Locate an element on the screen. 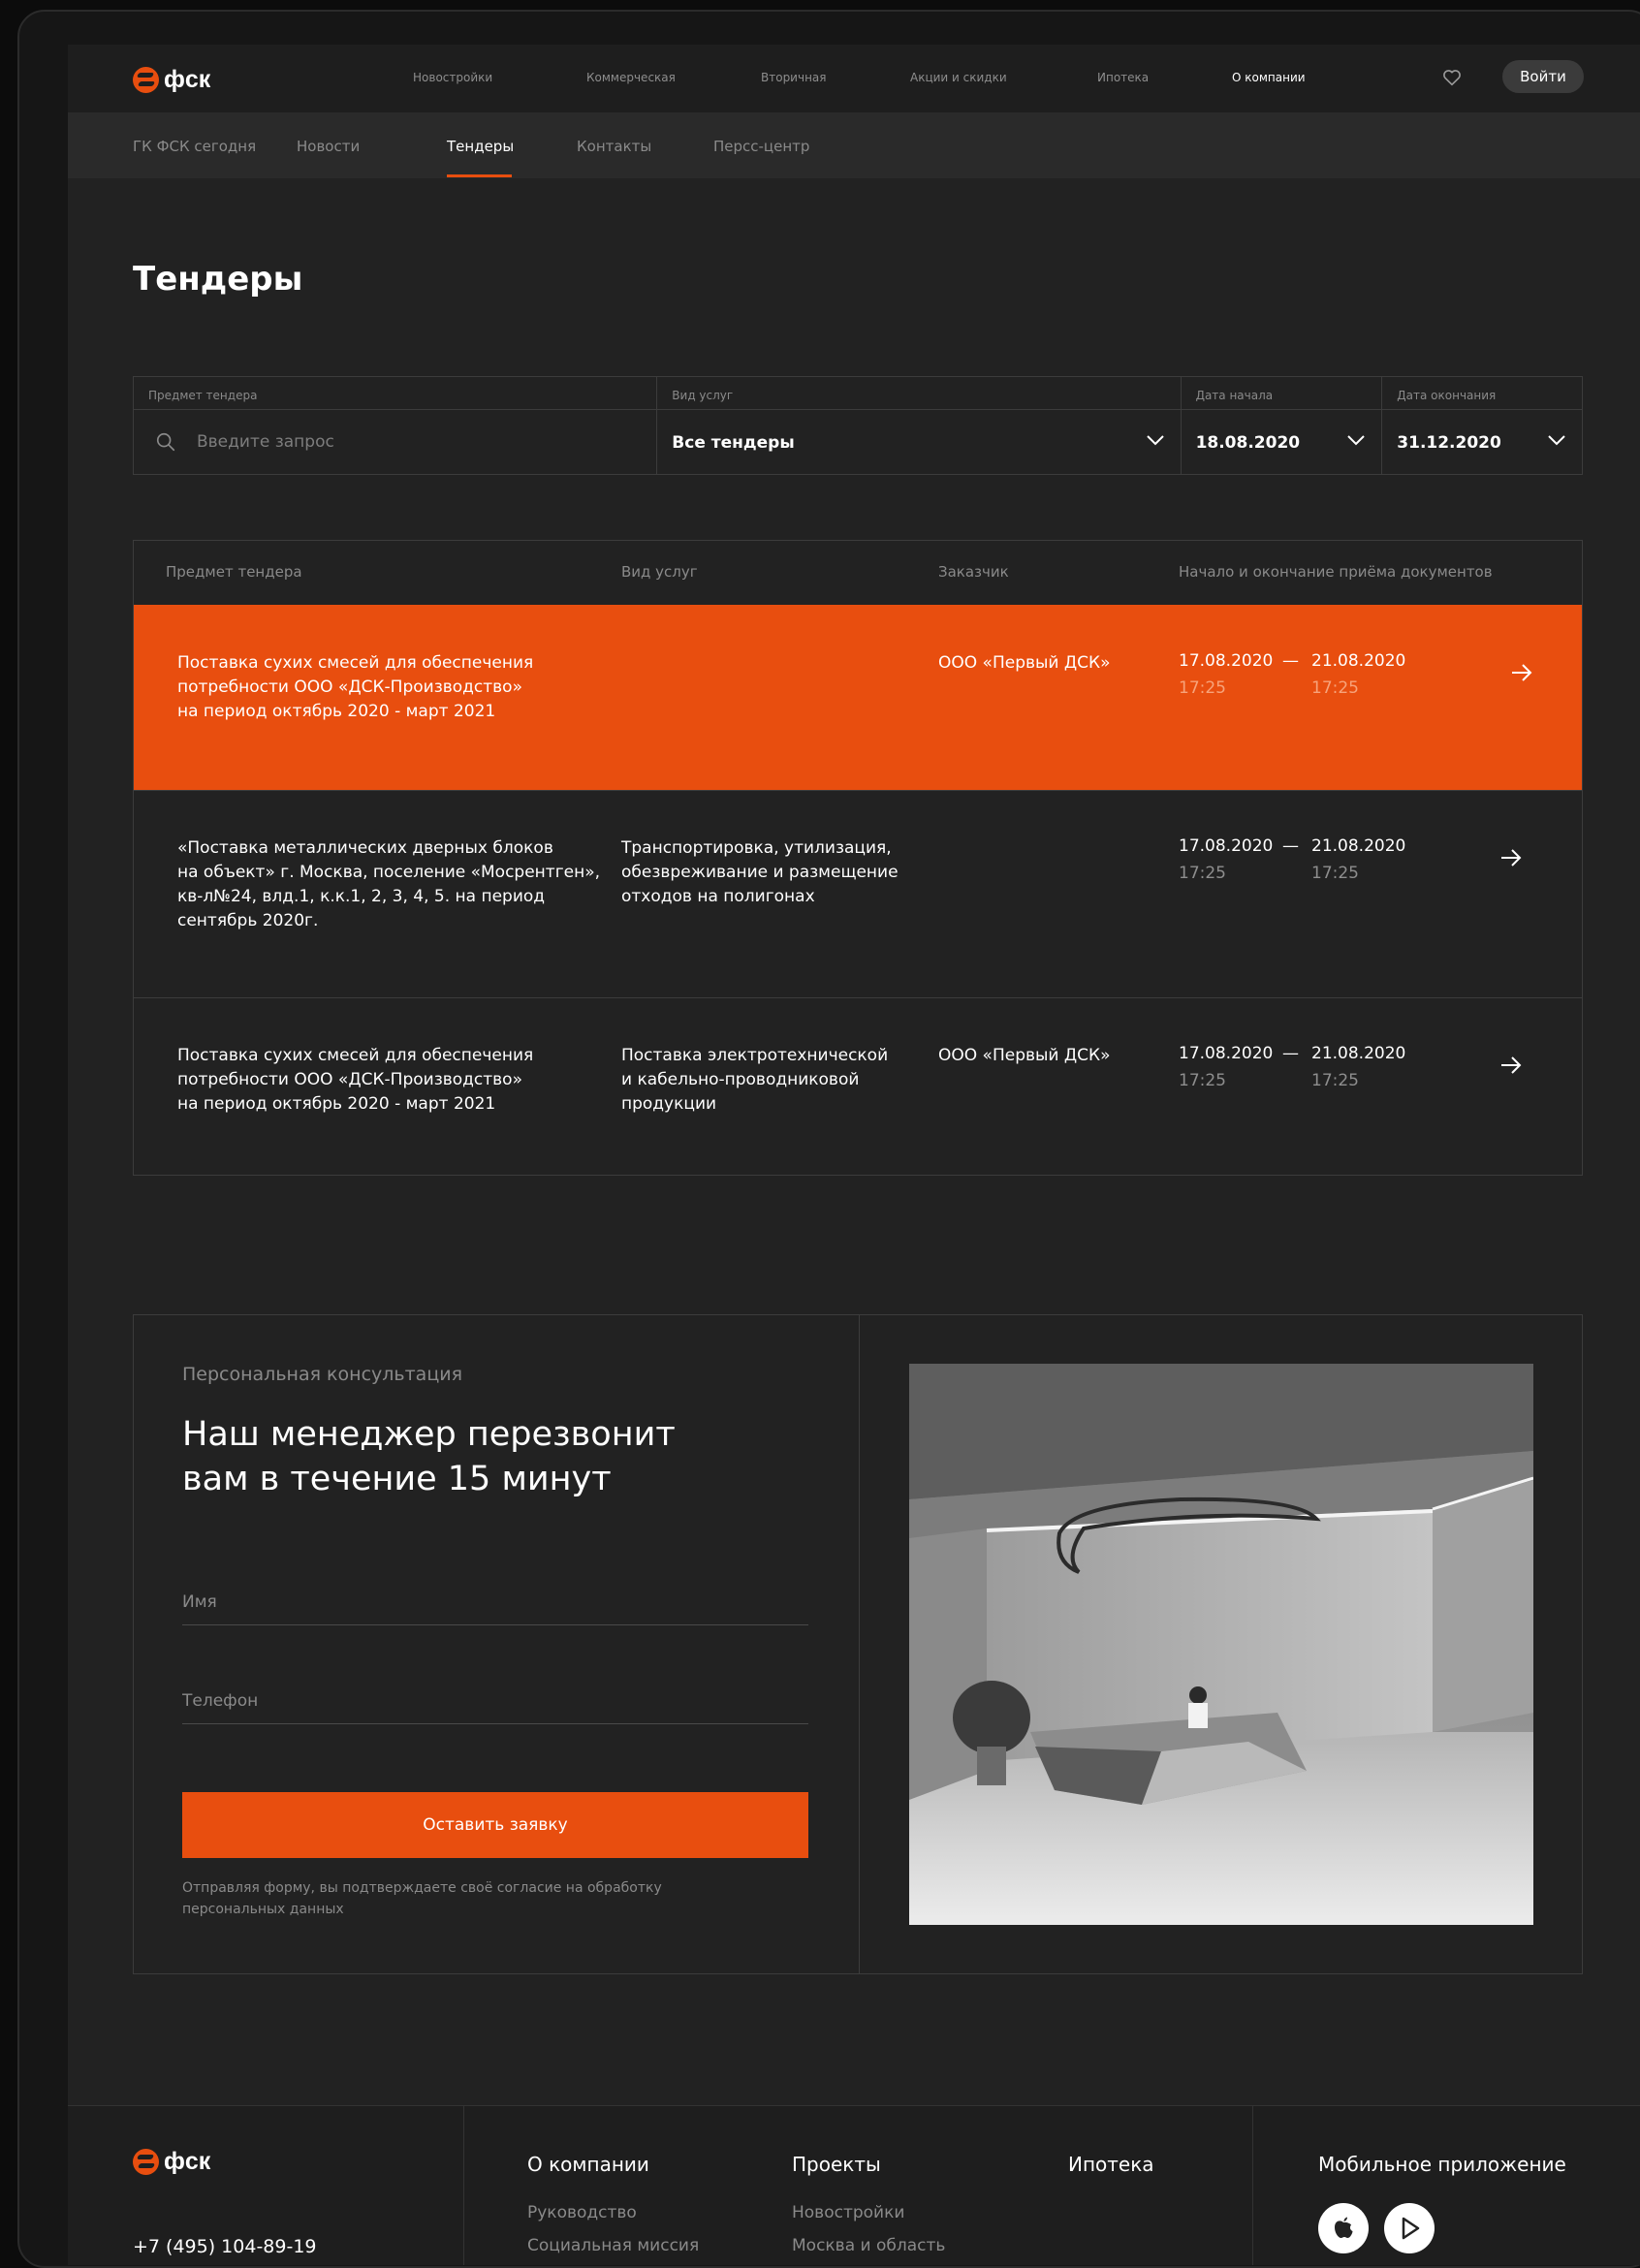 The image size is (1640, 2268). app-store-button is located at coordinates (1343, 2228).